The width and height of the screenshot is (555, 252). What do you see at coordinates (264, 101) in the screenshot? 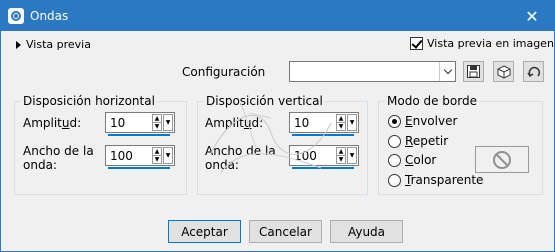
I see `vertical-group-title: Disposición vertical` at bounding box center [264, 101].